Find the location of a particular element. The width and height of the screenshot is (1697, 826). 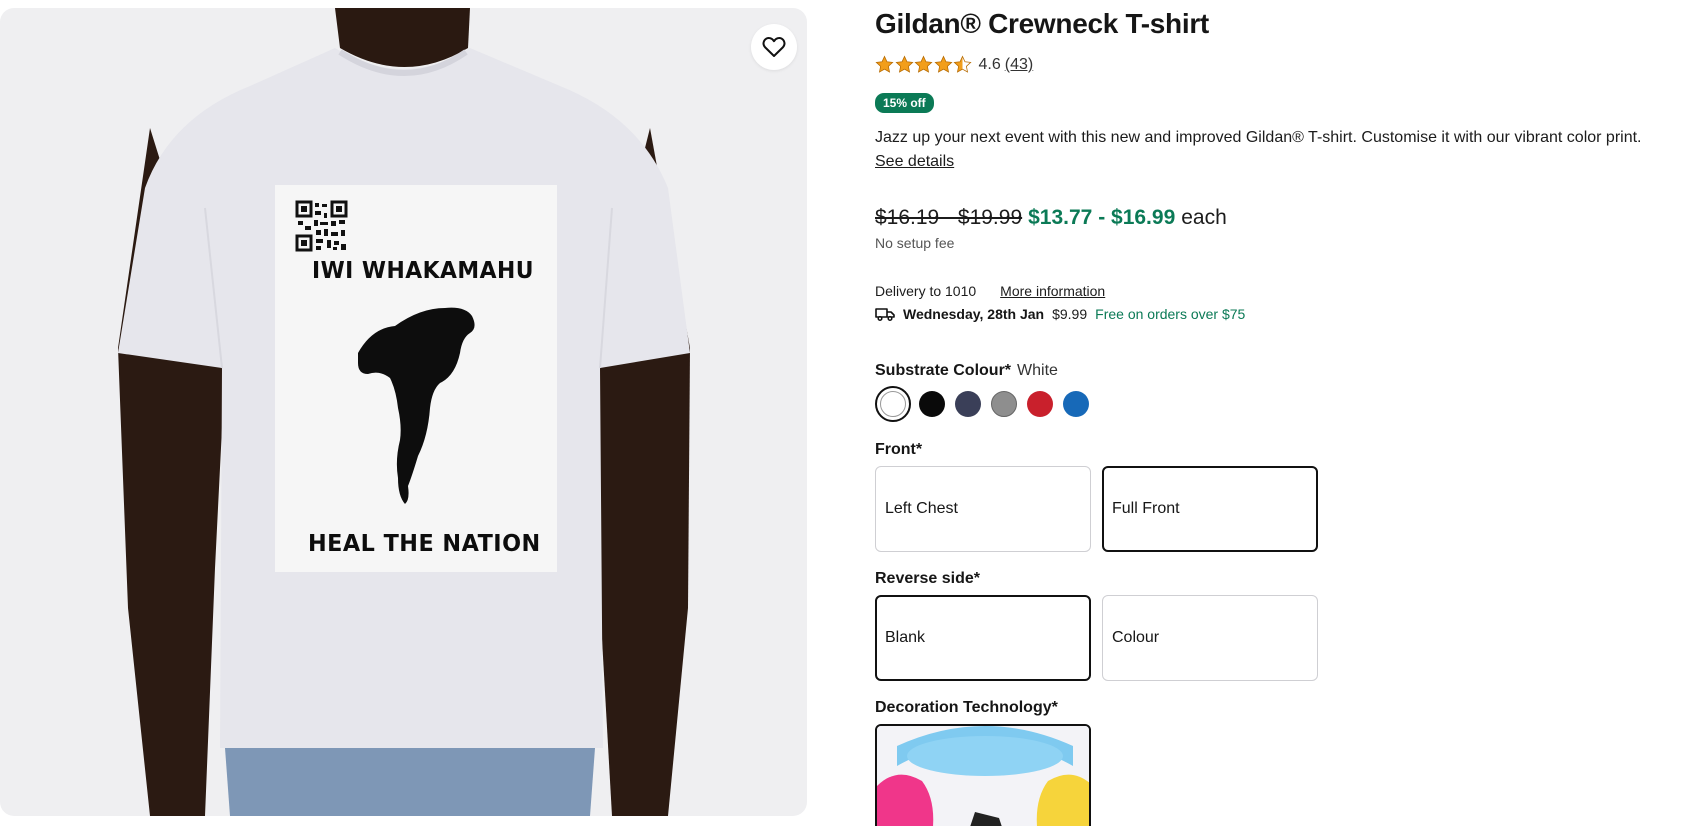

delivery-row: Delivery to 1010 More information is located at coordinates (990, 291).